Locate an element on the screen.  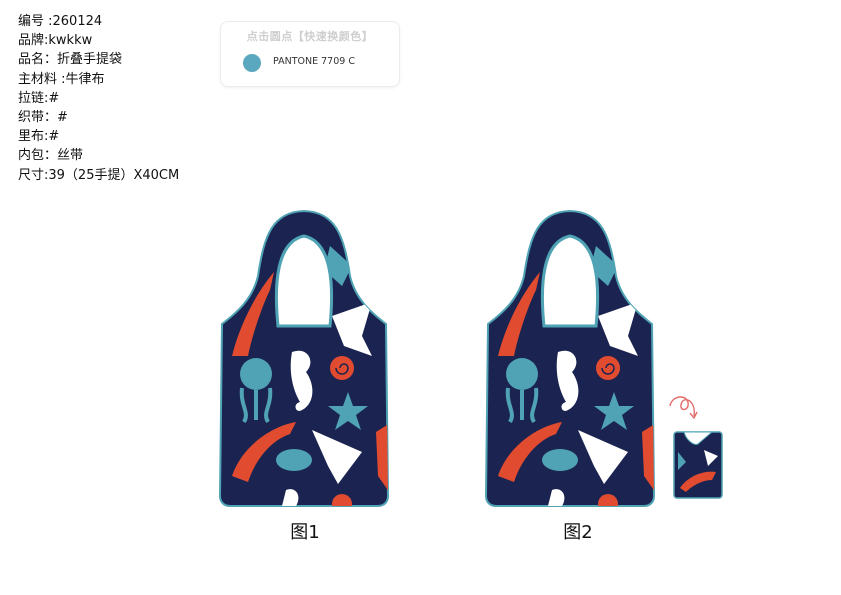
spec-line: 里布:# is located at coordinates (39, 137).